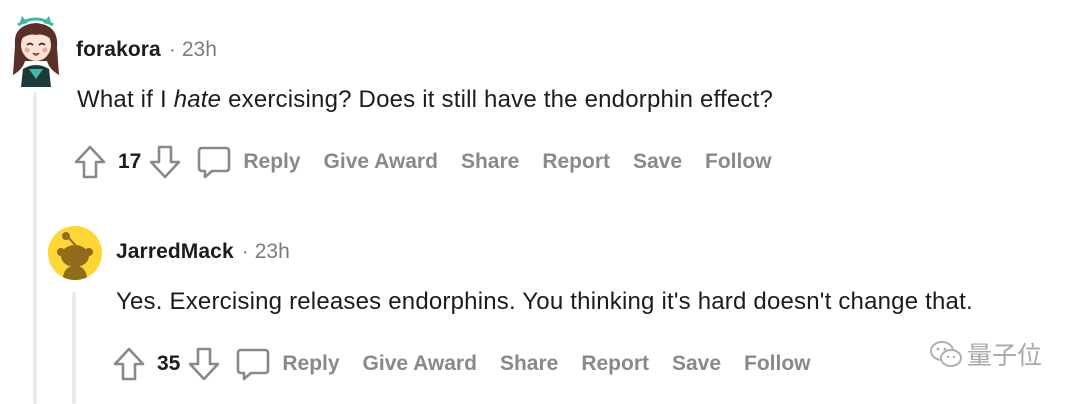  I want to click on comment-emphasis: hate, so click(197, 99).